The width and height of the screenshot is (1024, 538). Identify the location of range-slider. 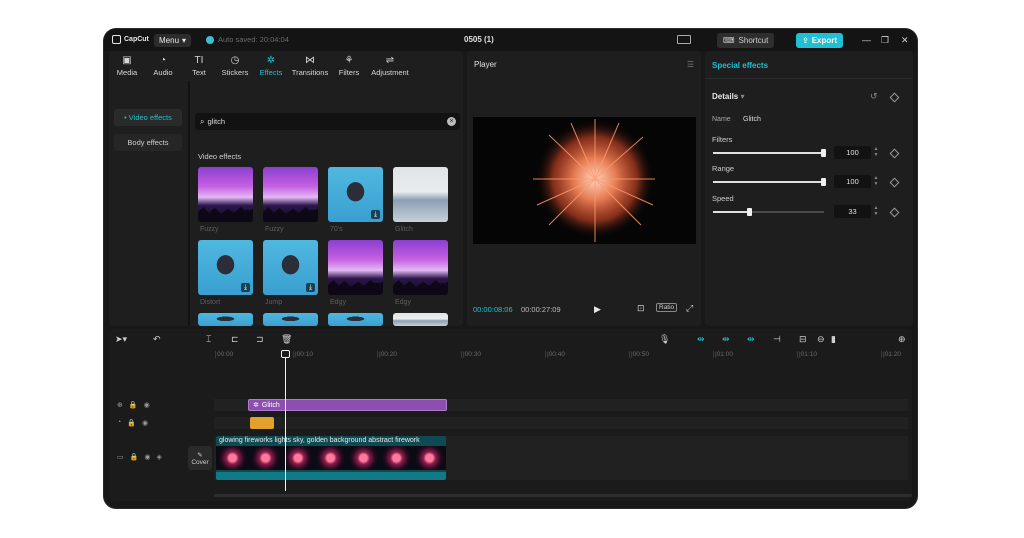
(769, 182).